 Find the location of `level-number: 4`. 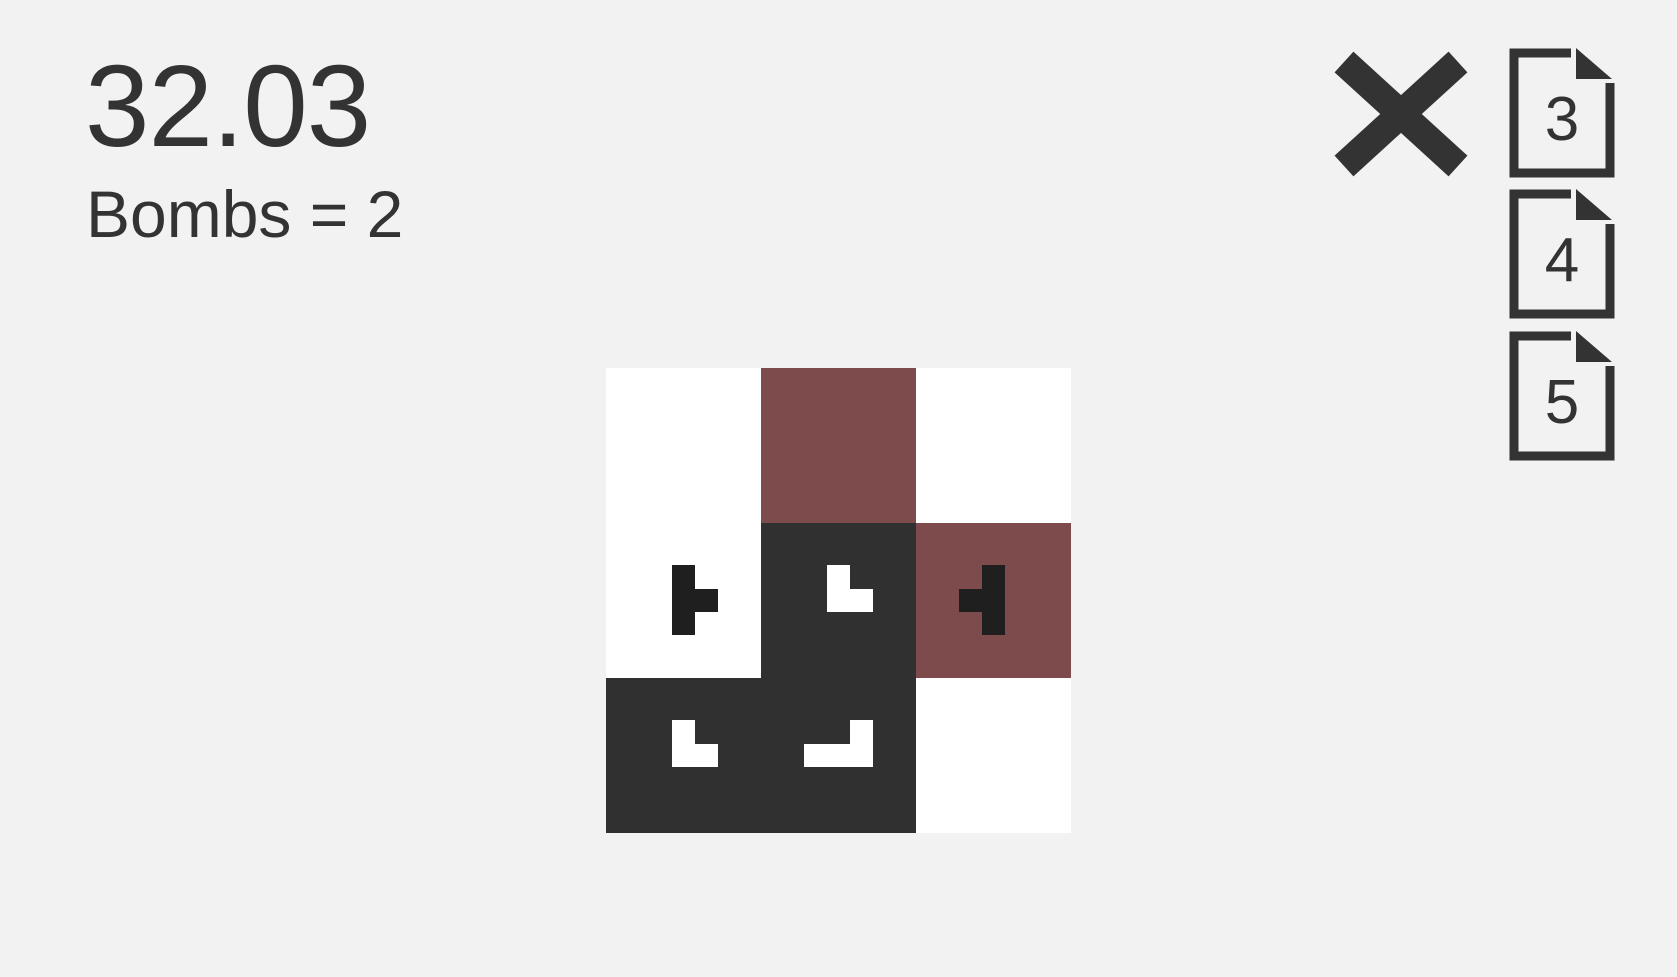

level-number: 4 is located at coordinates (1562, 260).